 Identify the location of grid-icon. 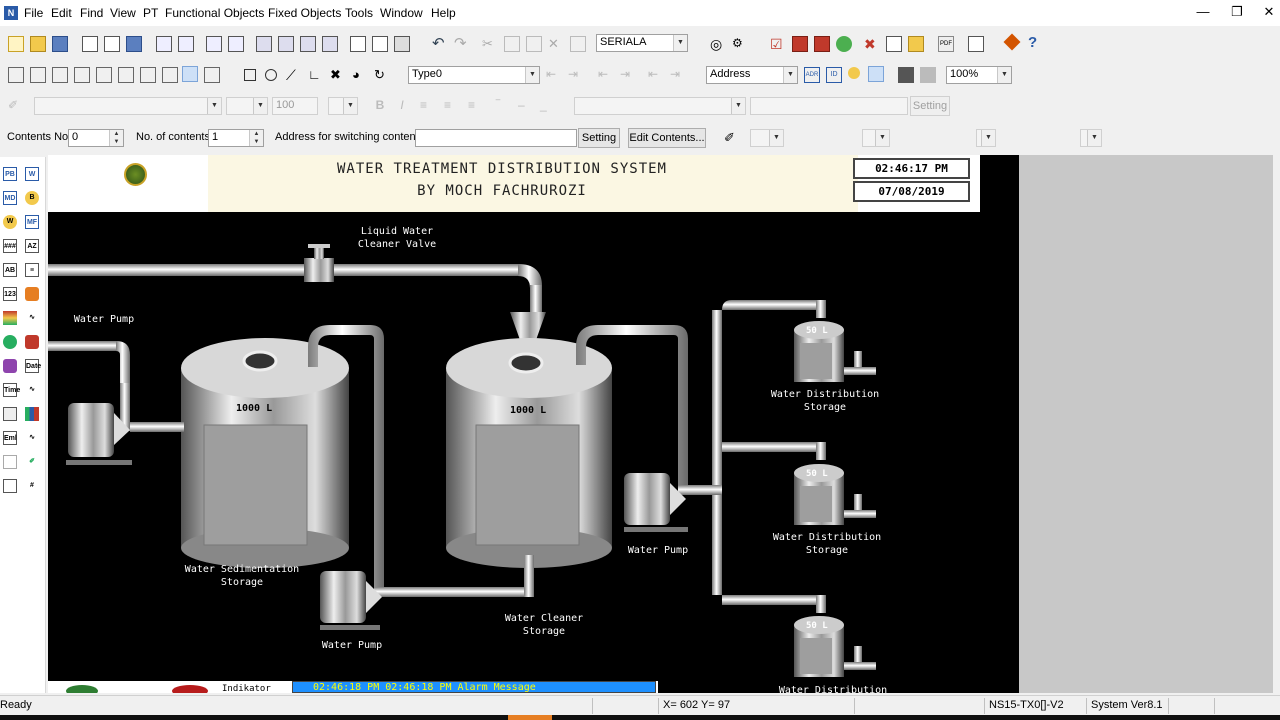
(170, 75).